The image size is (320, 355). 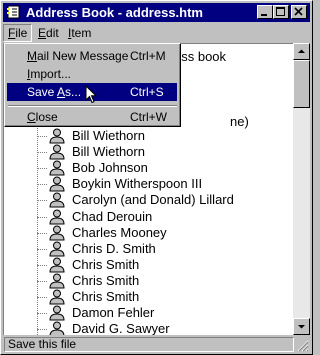 I want to click on vertical-scrollbar, so click(x=301, y=189).